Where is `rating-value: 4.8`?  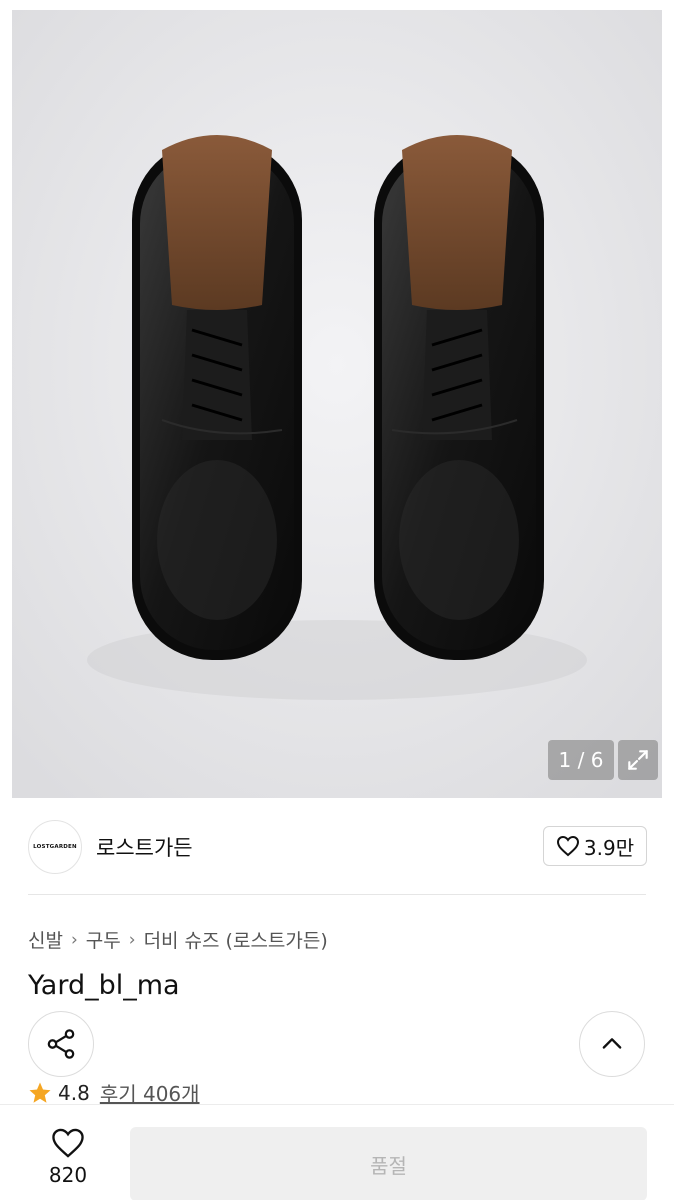 rating-value: 4.8 is located at coordinates (74, 1092).